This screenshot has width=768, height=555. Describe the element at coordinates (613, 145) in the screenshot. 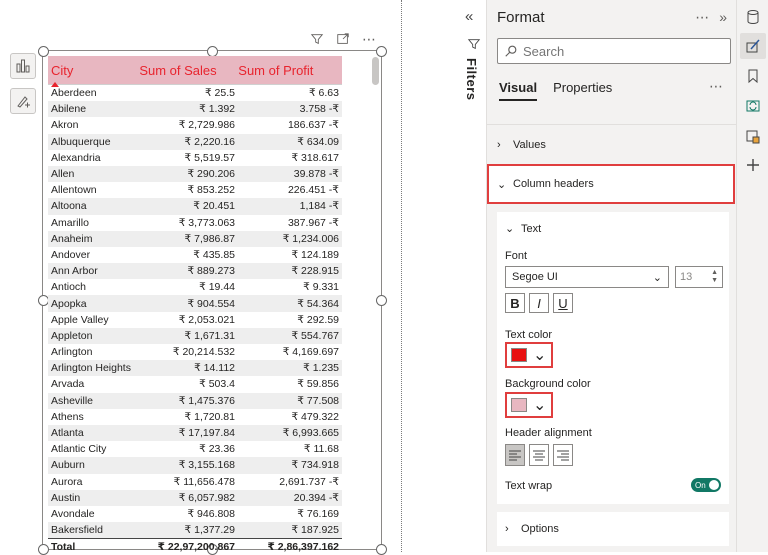

I see `section-values: › Values` at that location.